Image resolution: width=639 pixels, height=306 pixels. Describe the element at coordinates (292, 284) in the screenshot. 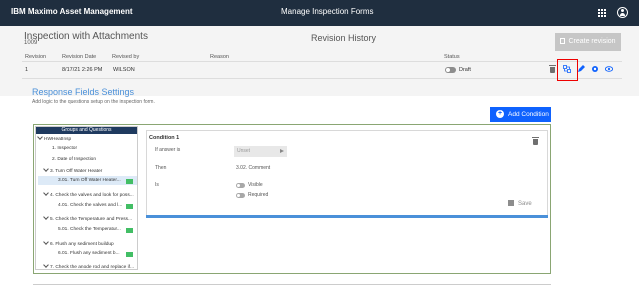

I see `page-divider` at that location.